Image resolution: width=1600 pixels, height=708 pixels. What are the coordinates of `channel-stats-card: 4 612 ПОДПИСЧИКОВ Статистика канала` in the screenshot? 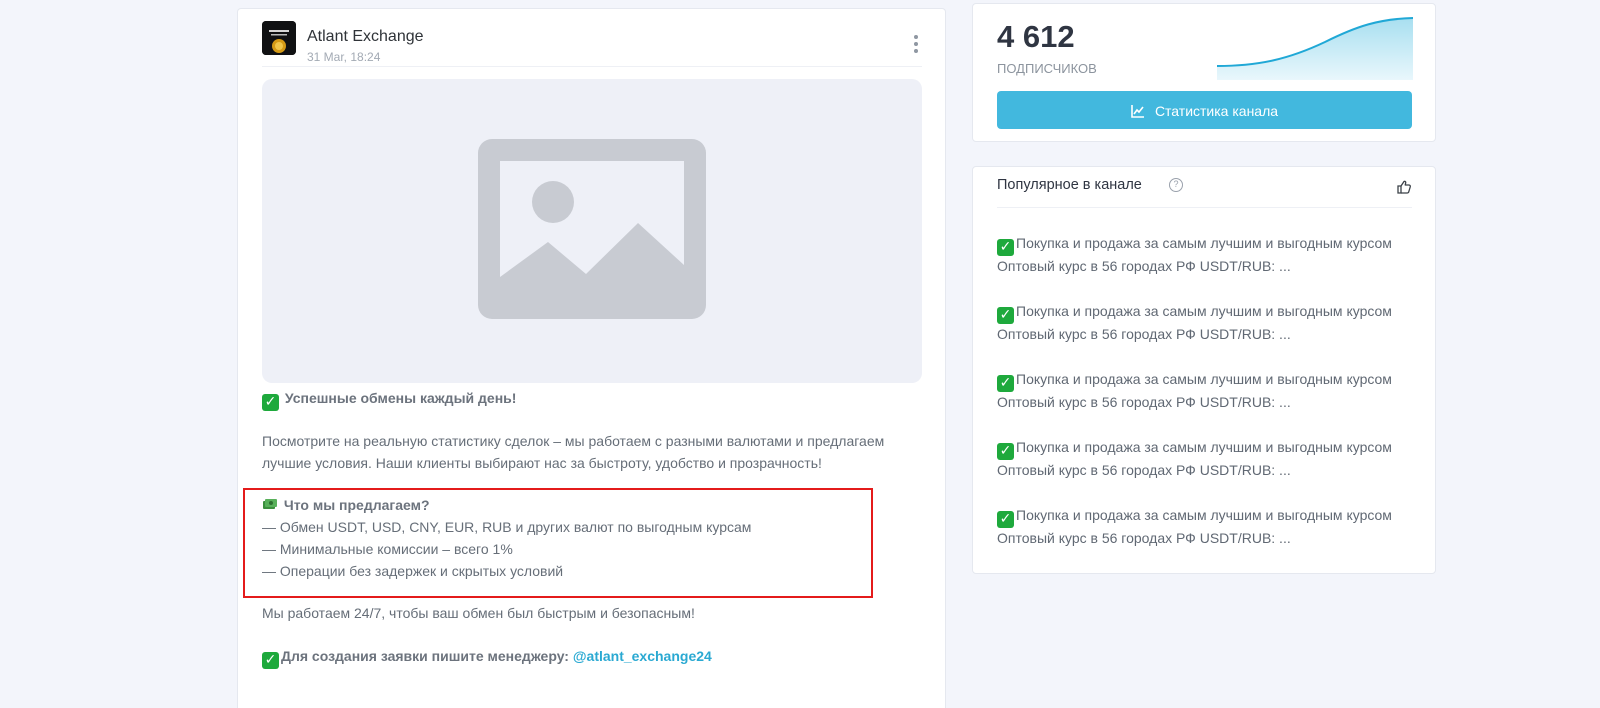 It's located at (1204, 72).